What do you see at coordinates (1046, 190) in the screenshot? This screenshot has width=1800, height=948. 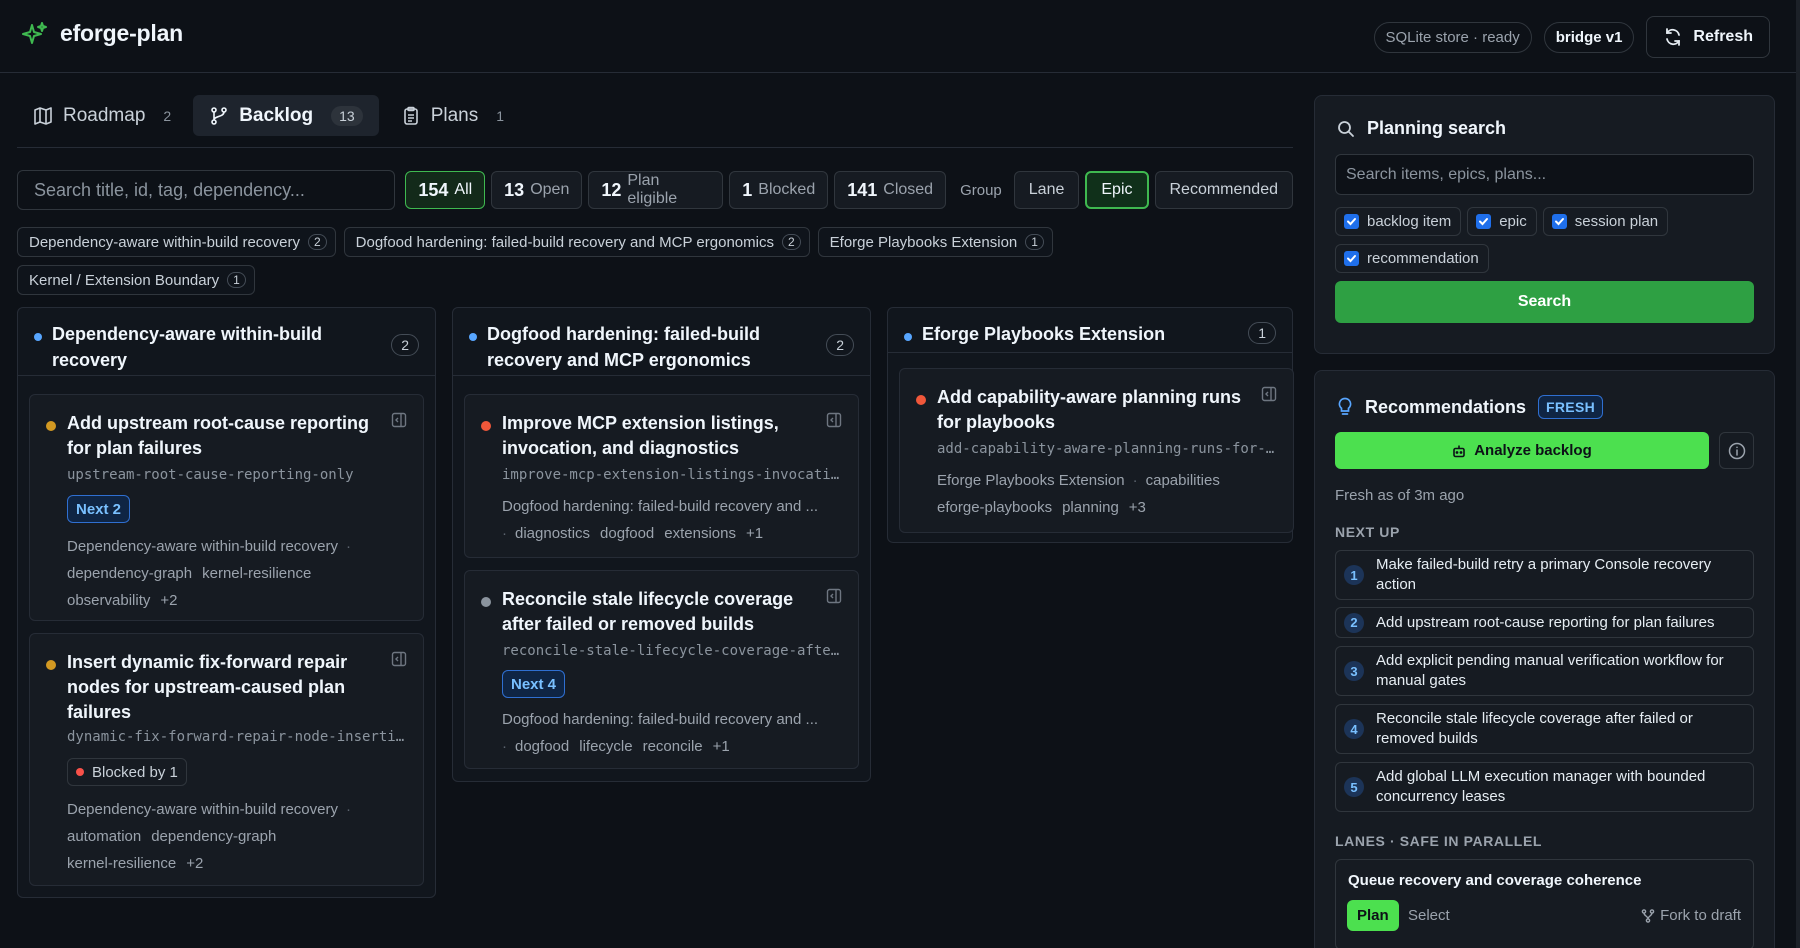 I see `group-option-lane: Lane` at bounding box center [1046, 190].